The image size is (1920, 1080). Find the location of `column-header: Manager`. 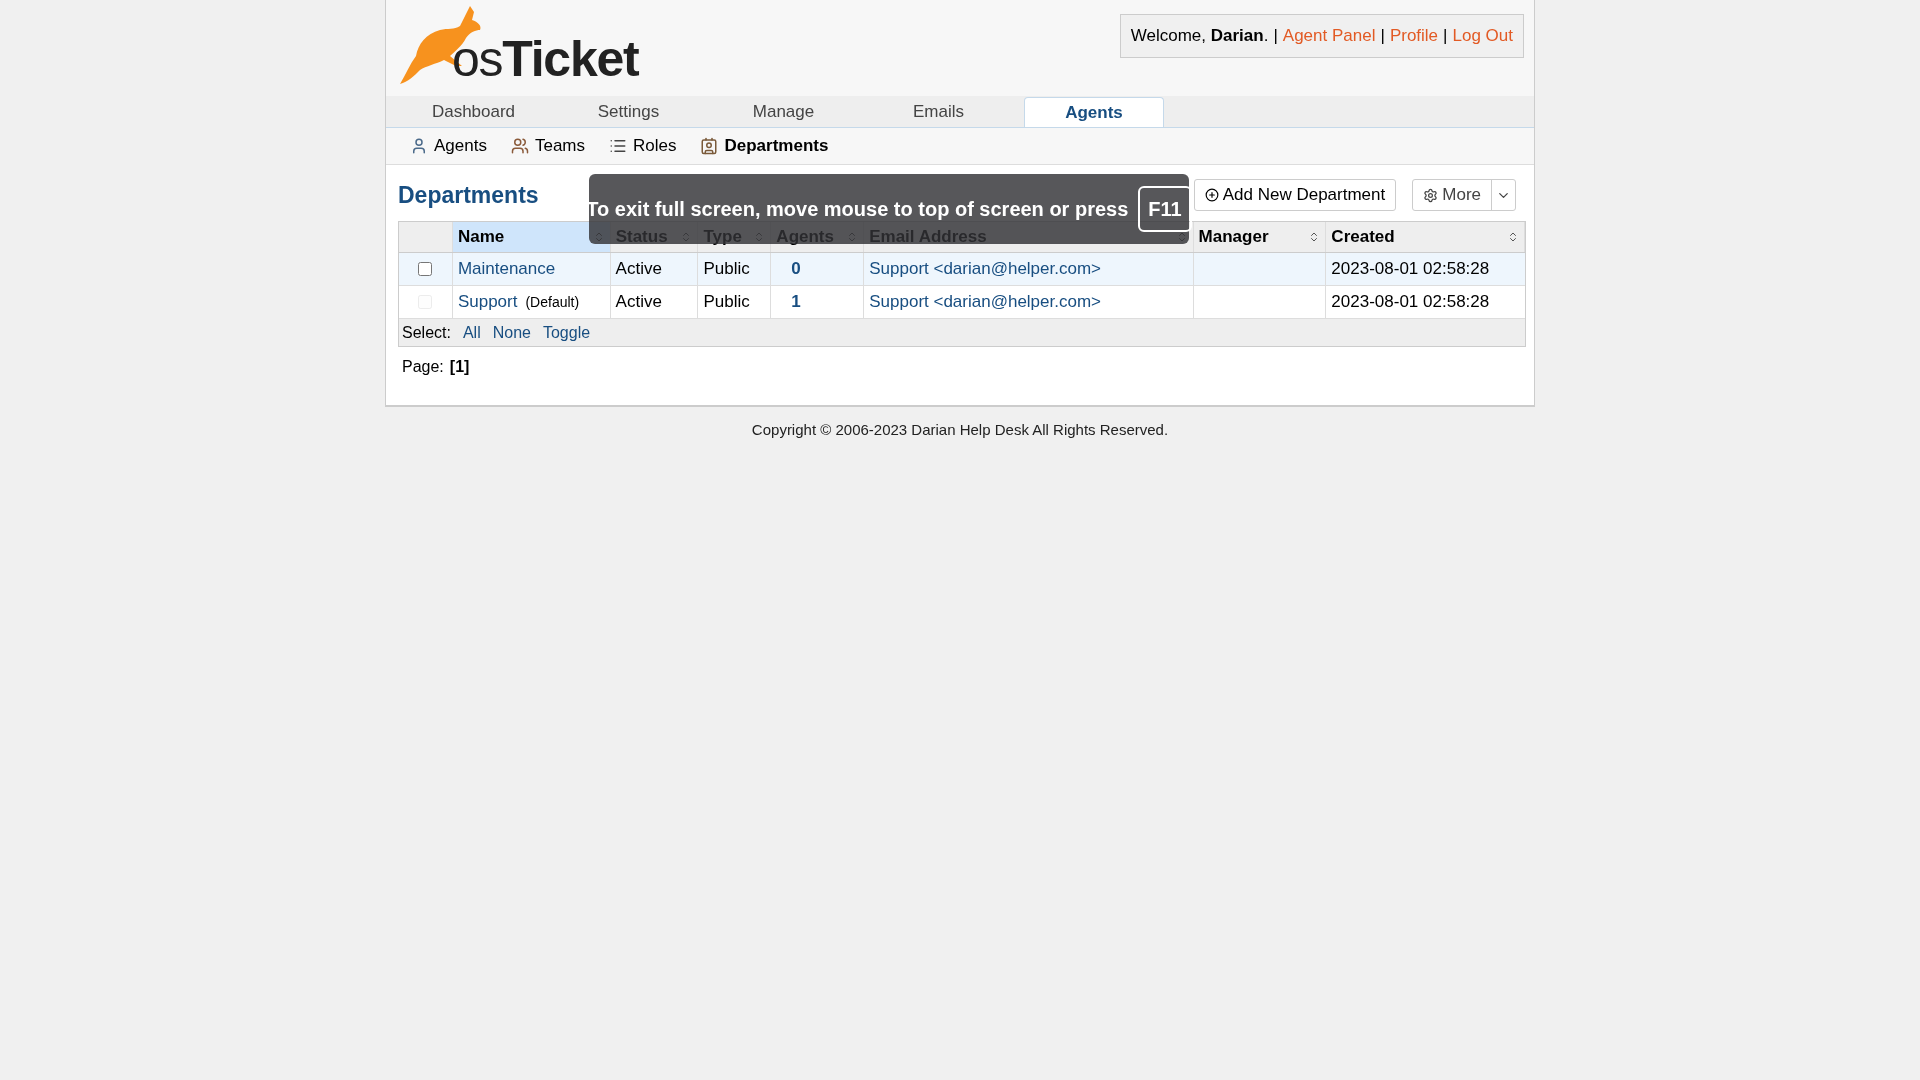

column-header: Manager is located at coordinates (1260, 237).